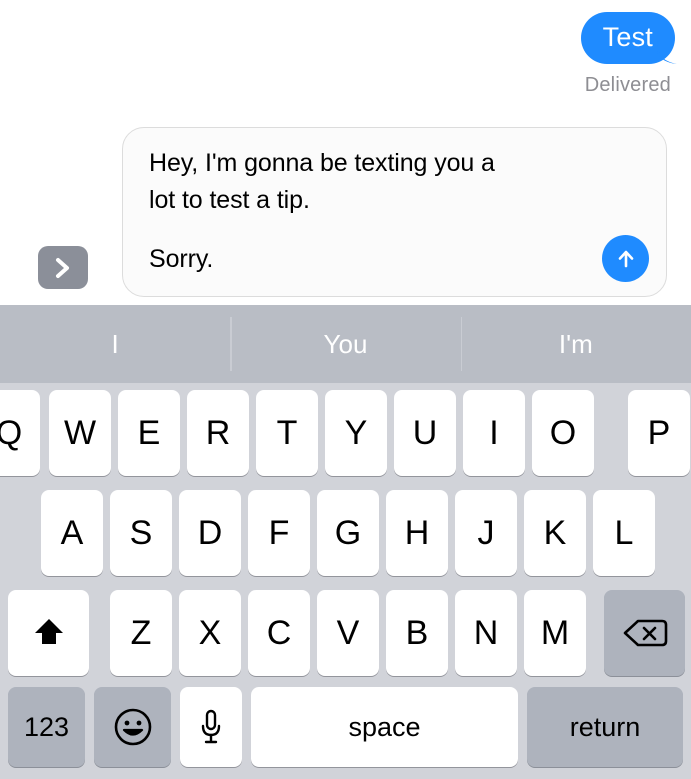 The width and height of the screenshot is (691, 779). I want to click on key-x-label: X, so click(210, 632).